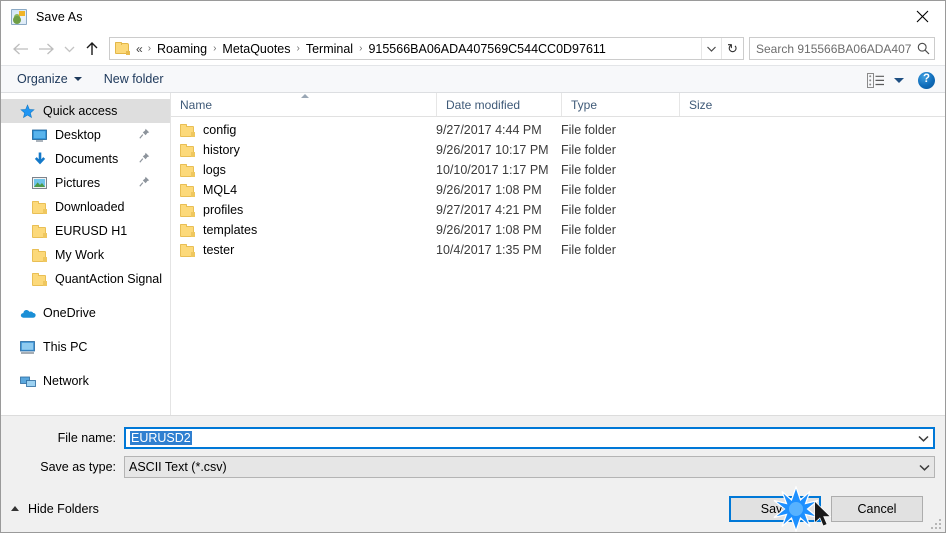 The width and height of the screenshot is (946, 533). I want to click on cancel-button: Cancel, so click(877, 508).